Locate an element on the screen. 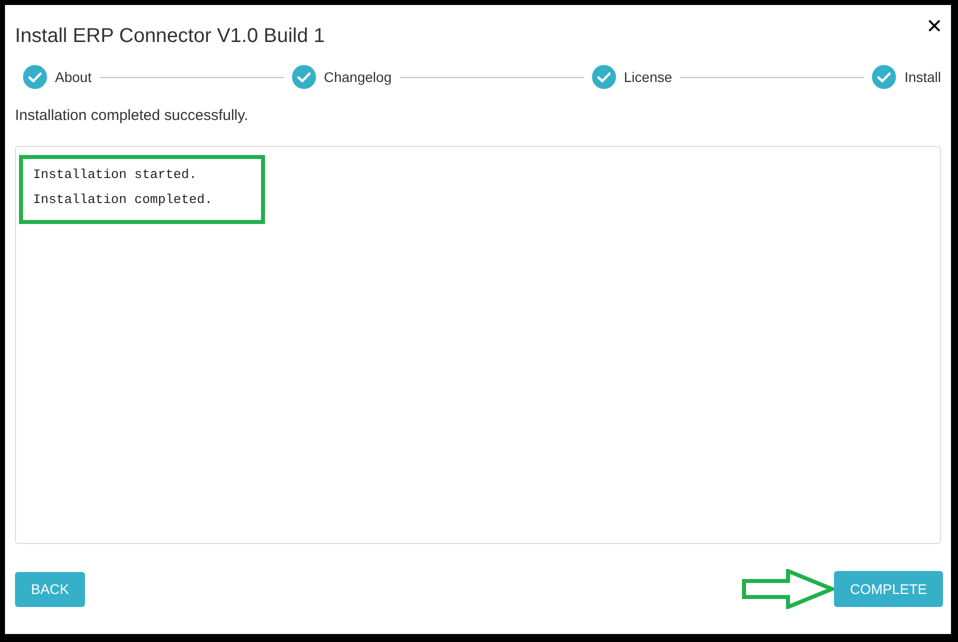 The width and height of the screenshot is (958, 642). step-label: License is located at coordinates (648, 77).